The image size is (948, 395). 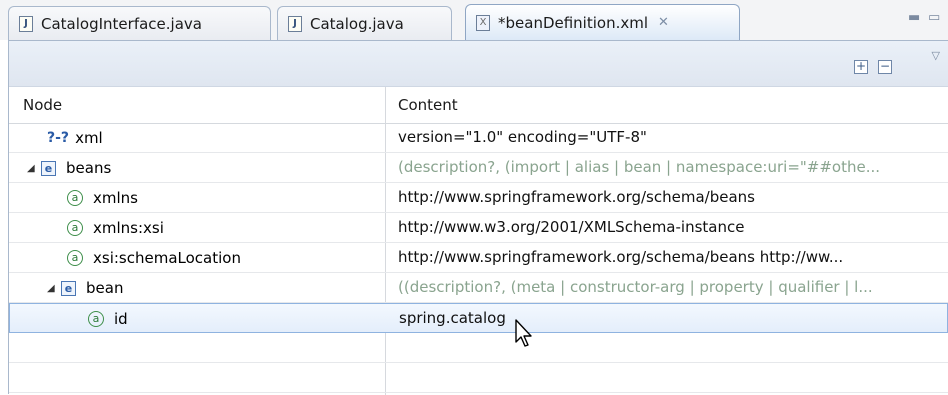 I want to click on node-name: beans, so click(x=89, y=167).